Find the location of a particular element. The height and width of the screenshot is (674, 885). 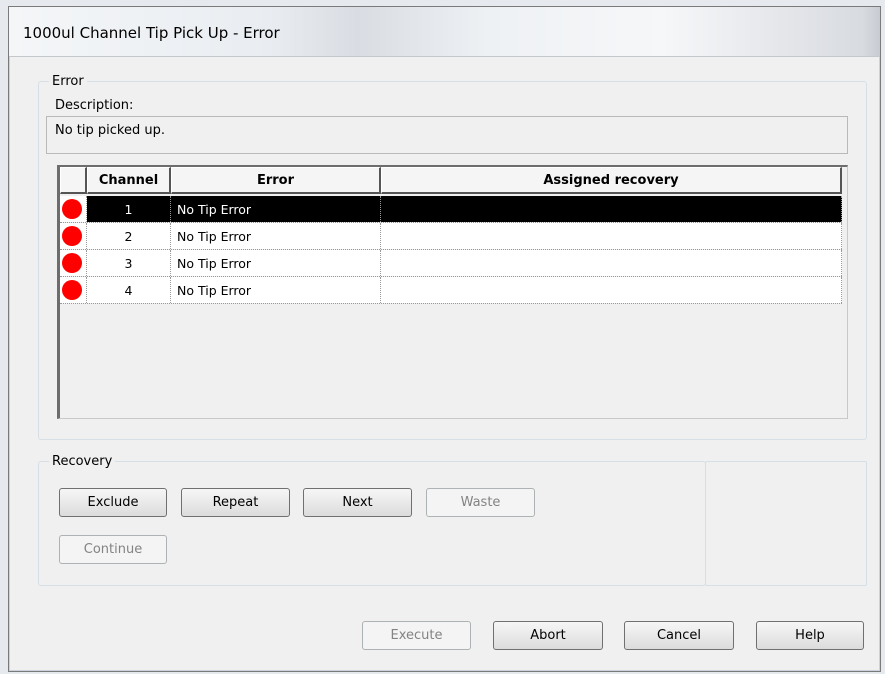

cell-channel: 3 is located at coordinates (129, 263).